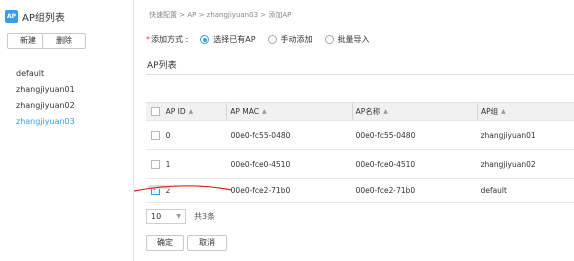 This screenshot has height=261, width=574. I want to click on radio-select-existing: 选择已有AP, so click(228, 39).